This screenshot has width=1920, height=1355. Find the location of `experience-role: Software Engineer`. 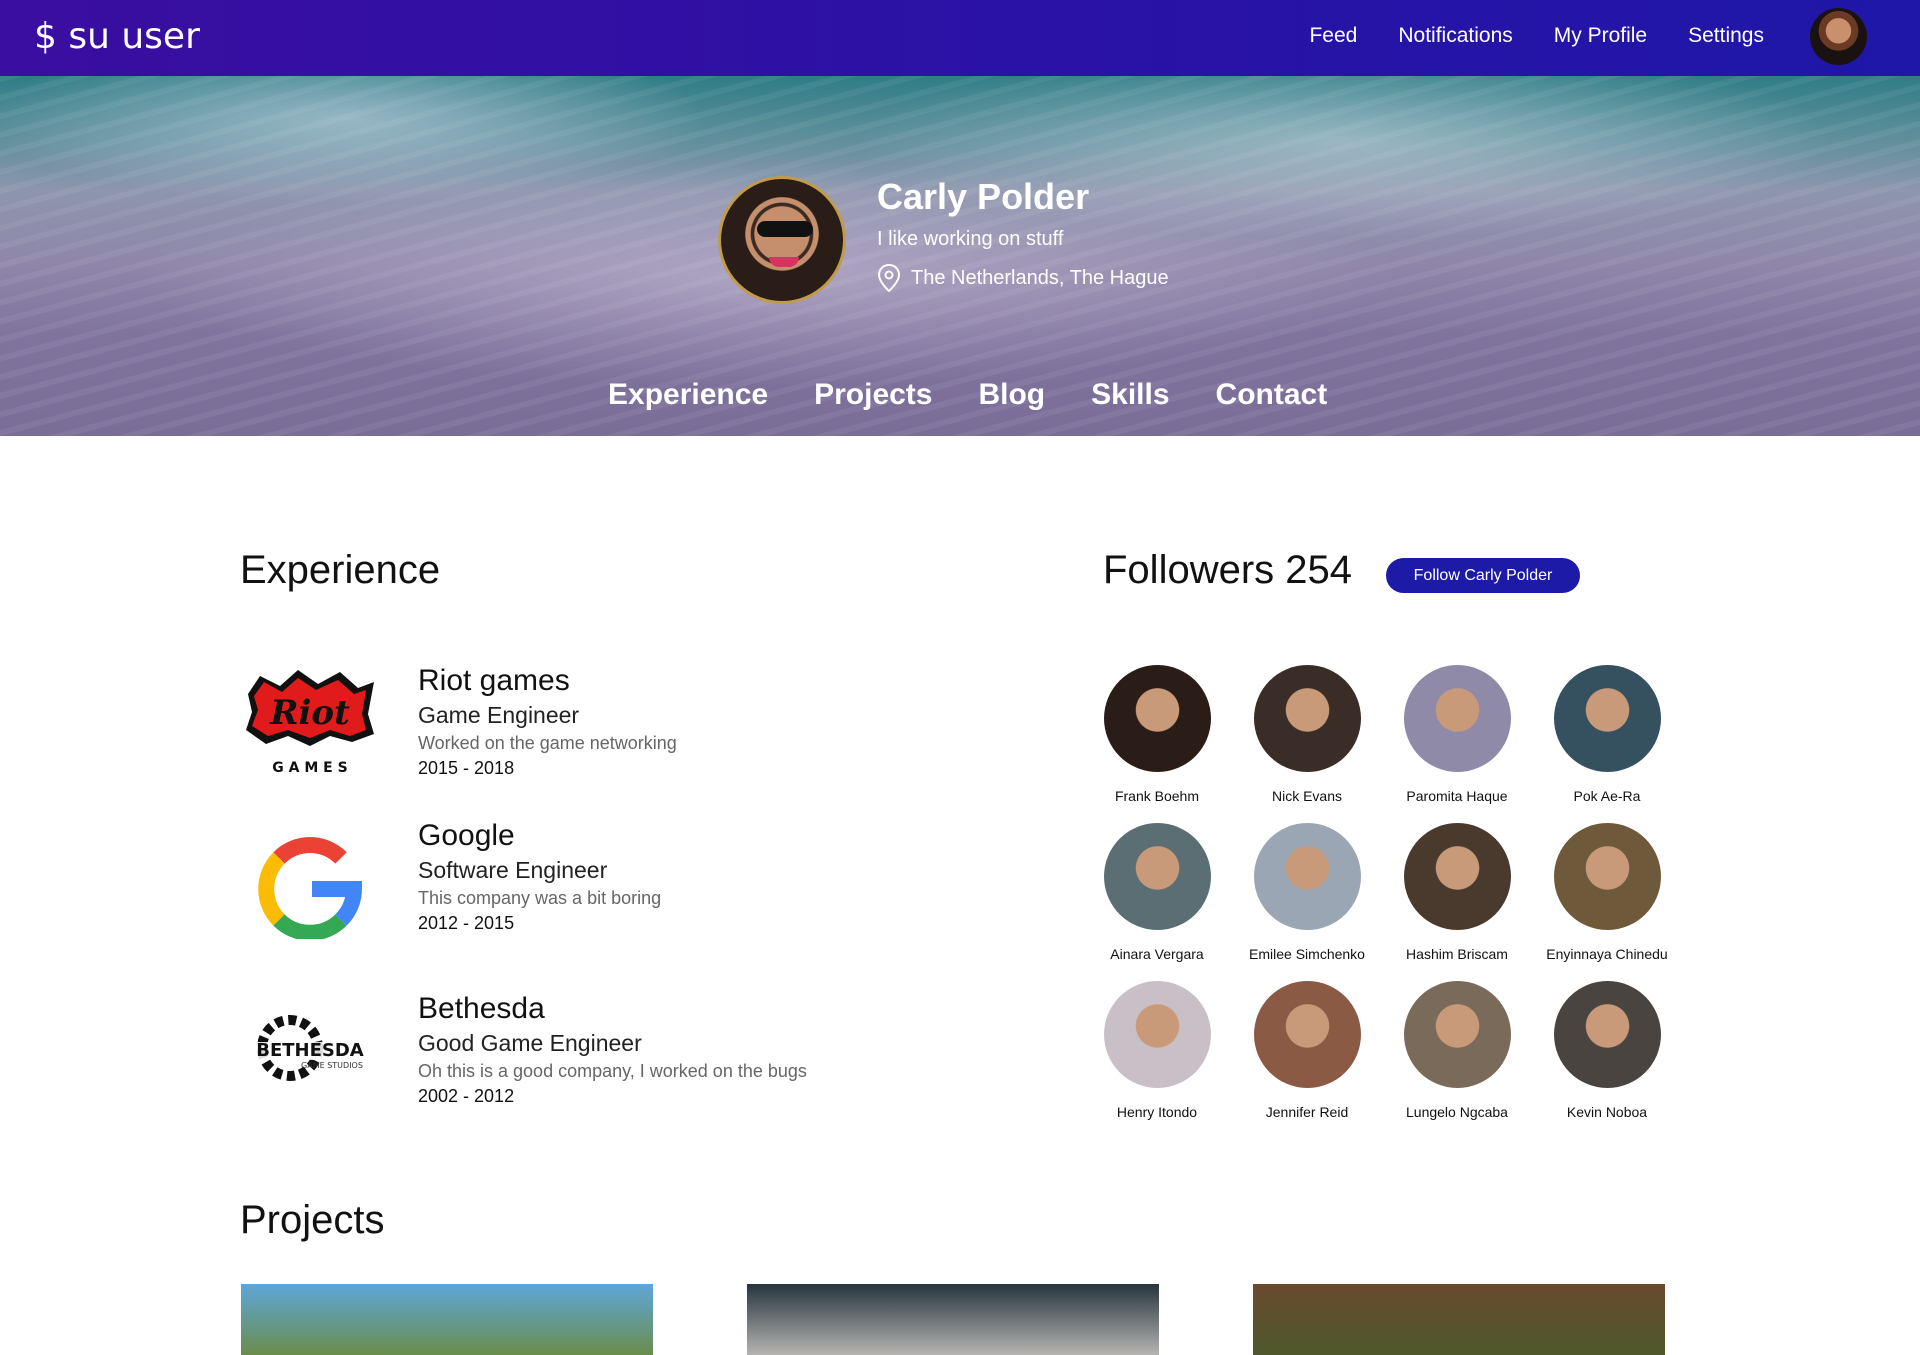

experience-role: Software Engineer is located at coordinates (513, 870).